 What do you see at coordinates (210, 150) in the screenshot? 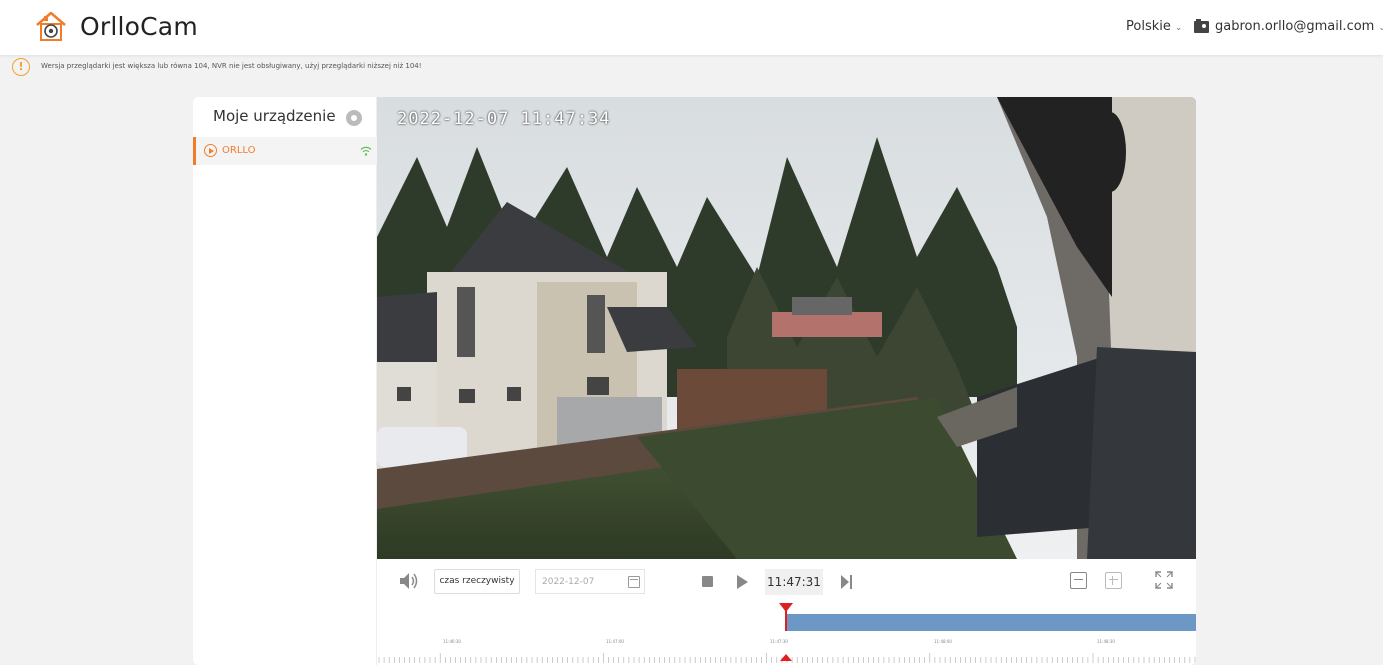
I see `camera-play-icon` at bounding box center [210, 150].